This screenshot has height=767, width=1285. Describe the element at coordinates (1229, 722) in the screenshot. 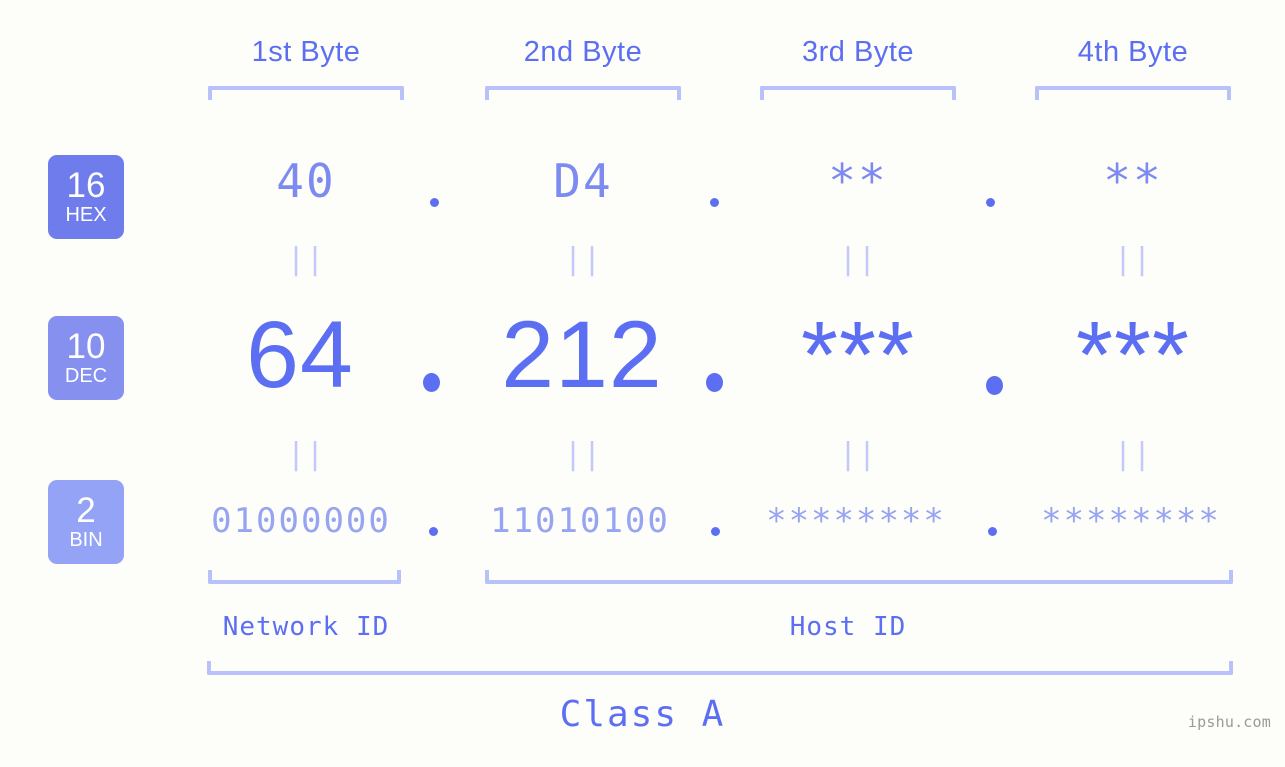

I see `watermark: ipshu.com` at that location.